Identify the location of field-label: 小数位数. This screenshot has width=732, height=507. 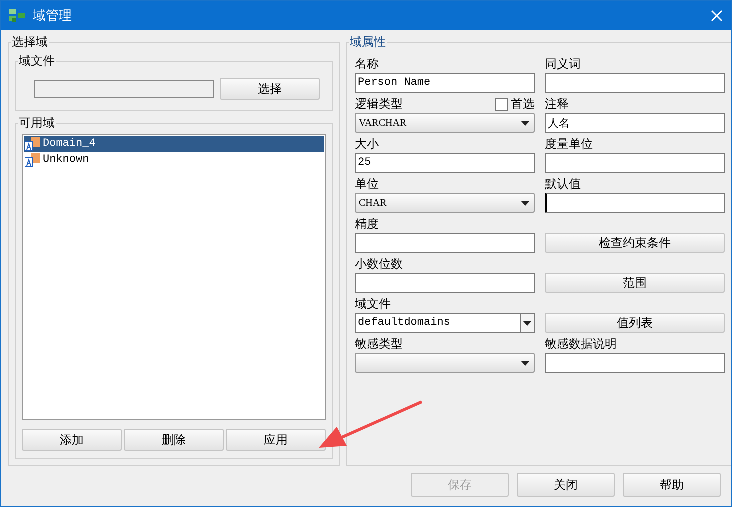
(379, 264).